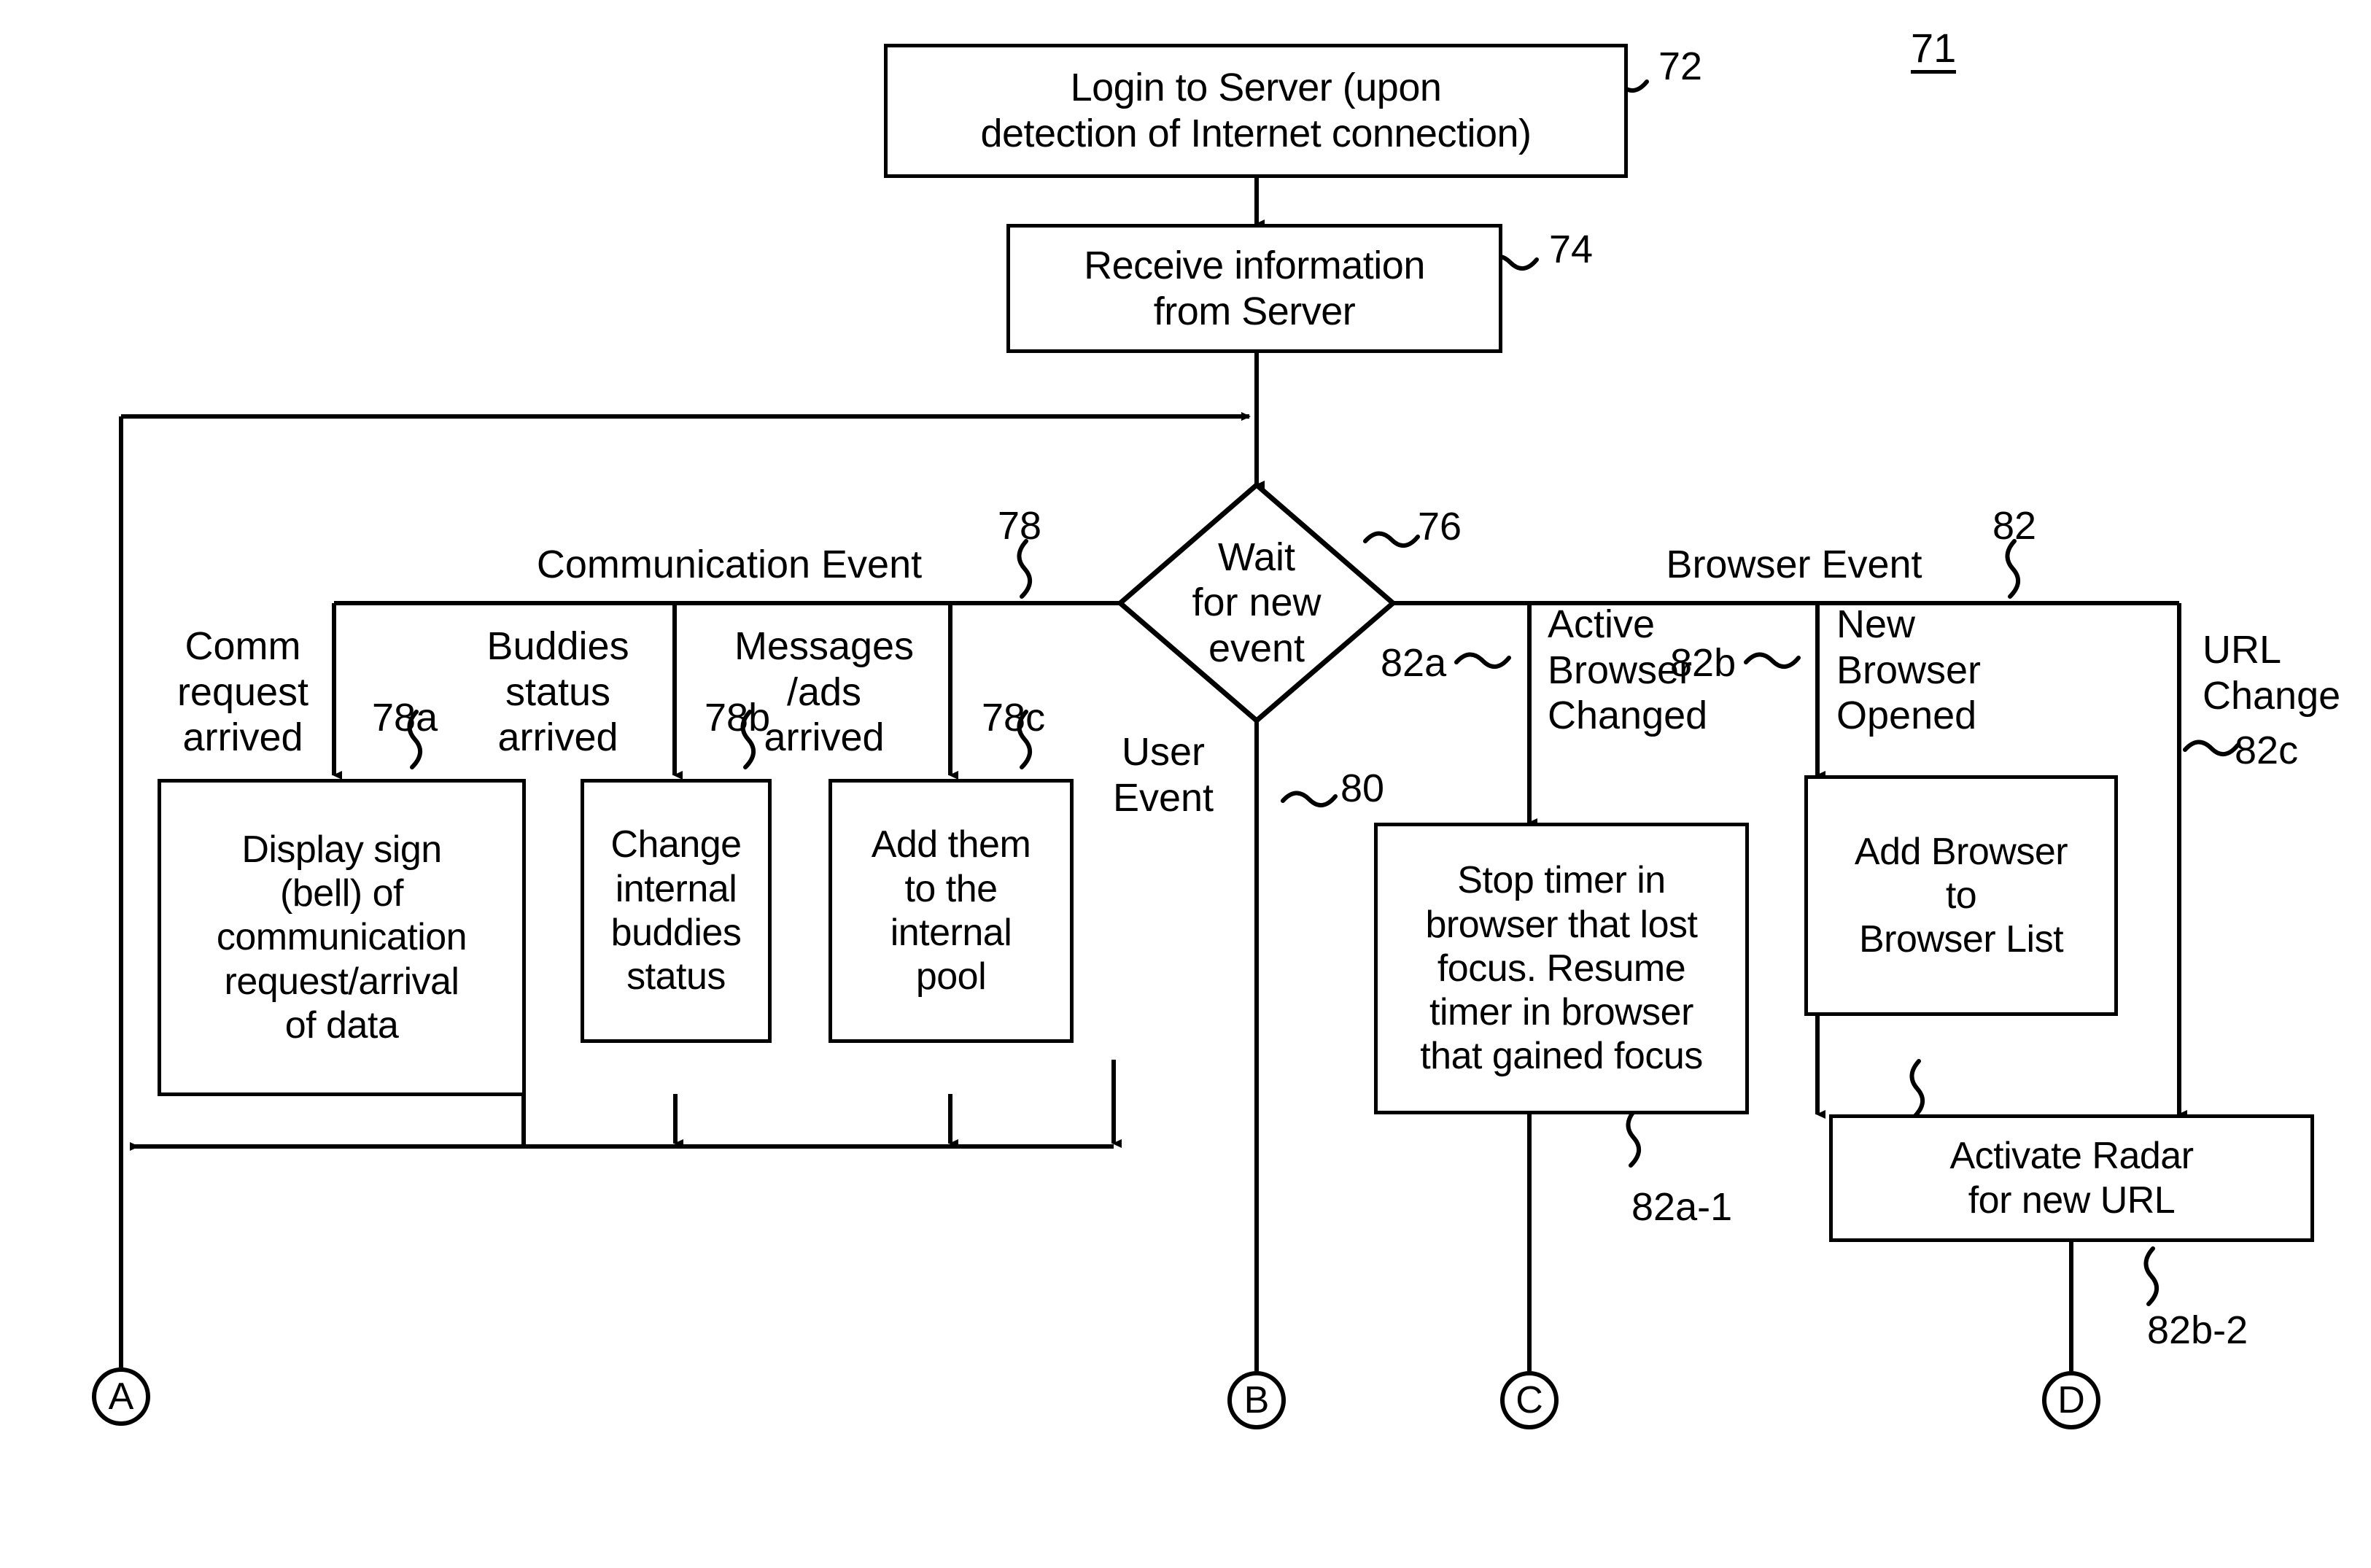  I want to click on branch-label-new-browser-opened: New Browser Opened, so click(1909, 670).